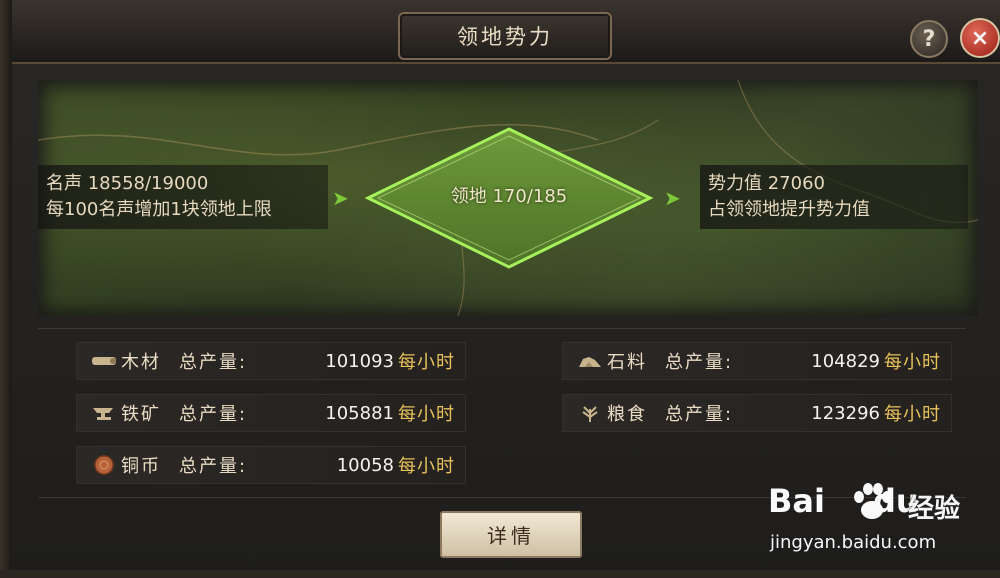 Image resolution: width=1000 pixels, height=578 pixels. What do you see at coordinates (980, 38) in the screenshot?
I see `close-button: ×` at bounding box center [980, 38].